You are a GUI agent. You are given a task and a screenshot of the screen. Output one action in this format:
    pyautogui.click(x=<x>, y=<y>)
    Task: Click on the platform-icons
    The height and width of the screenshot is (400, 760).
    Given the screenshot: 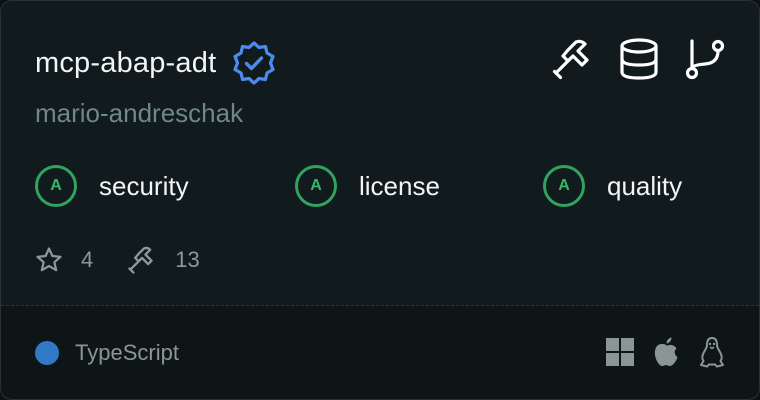 What is the action you would take?
    pyautogui.click(x=666, y=352)
    